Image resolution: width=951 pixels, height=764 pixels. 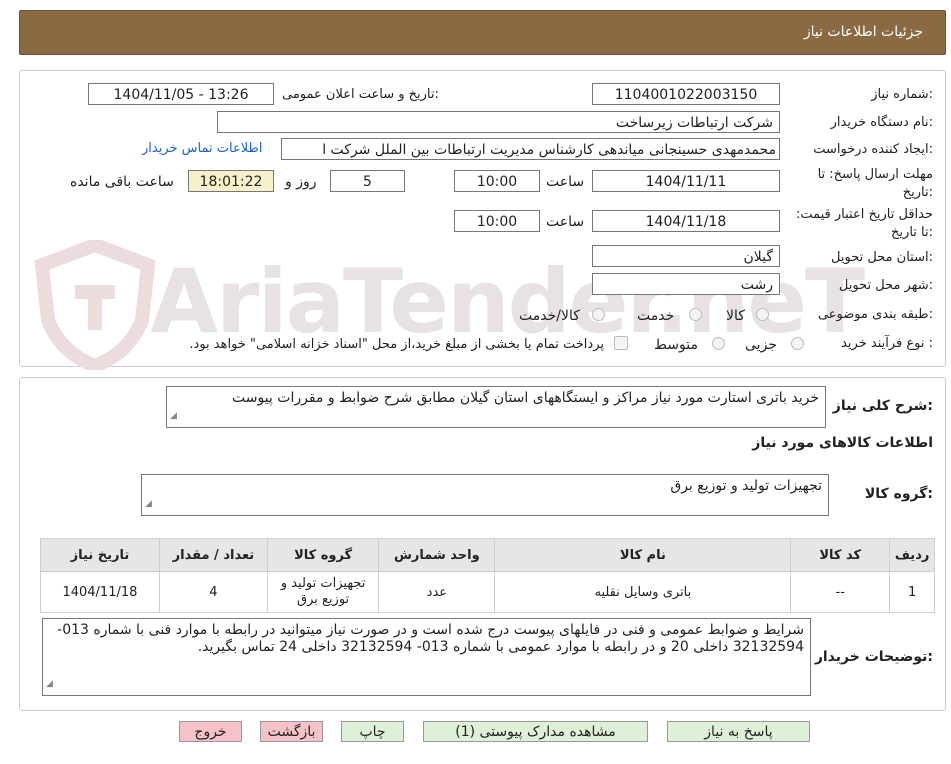 I want to click on remaining-time-field: 18:01:22, so click(x=231, y=181).